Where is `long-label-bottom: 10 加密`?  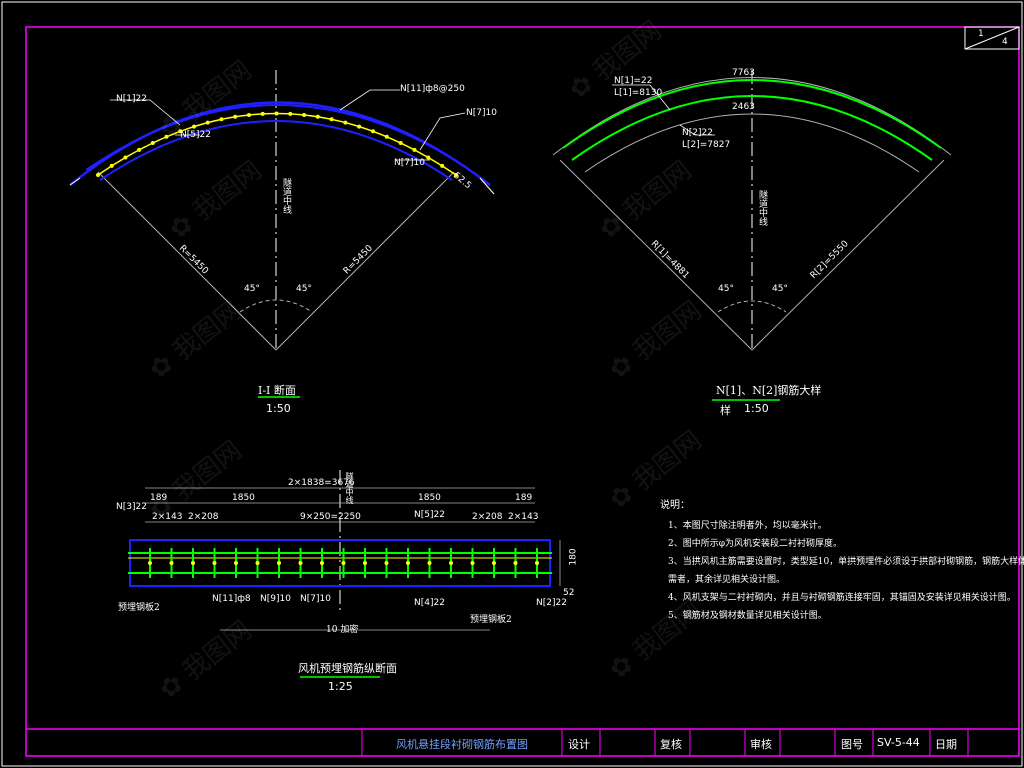
long-label-bottom: 10 加密 is located at coordinates (342, 630).